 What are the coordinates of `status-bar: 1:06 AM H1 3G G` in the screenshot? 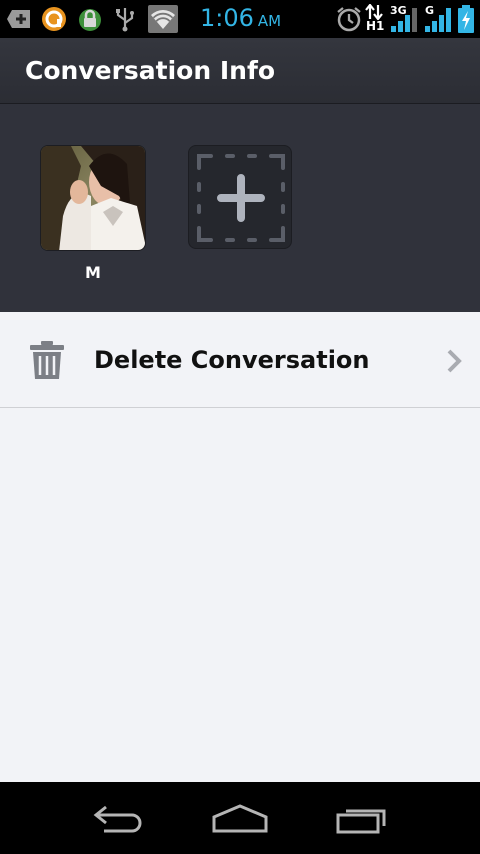 It's located at (240, 19).